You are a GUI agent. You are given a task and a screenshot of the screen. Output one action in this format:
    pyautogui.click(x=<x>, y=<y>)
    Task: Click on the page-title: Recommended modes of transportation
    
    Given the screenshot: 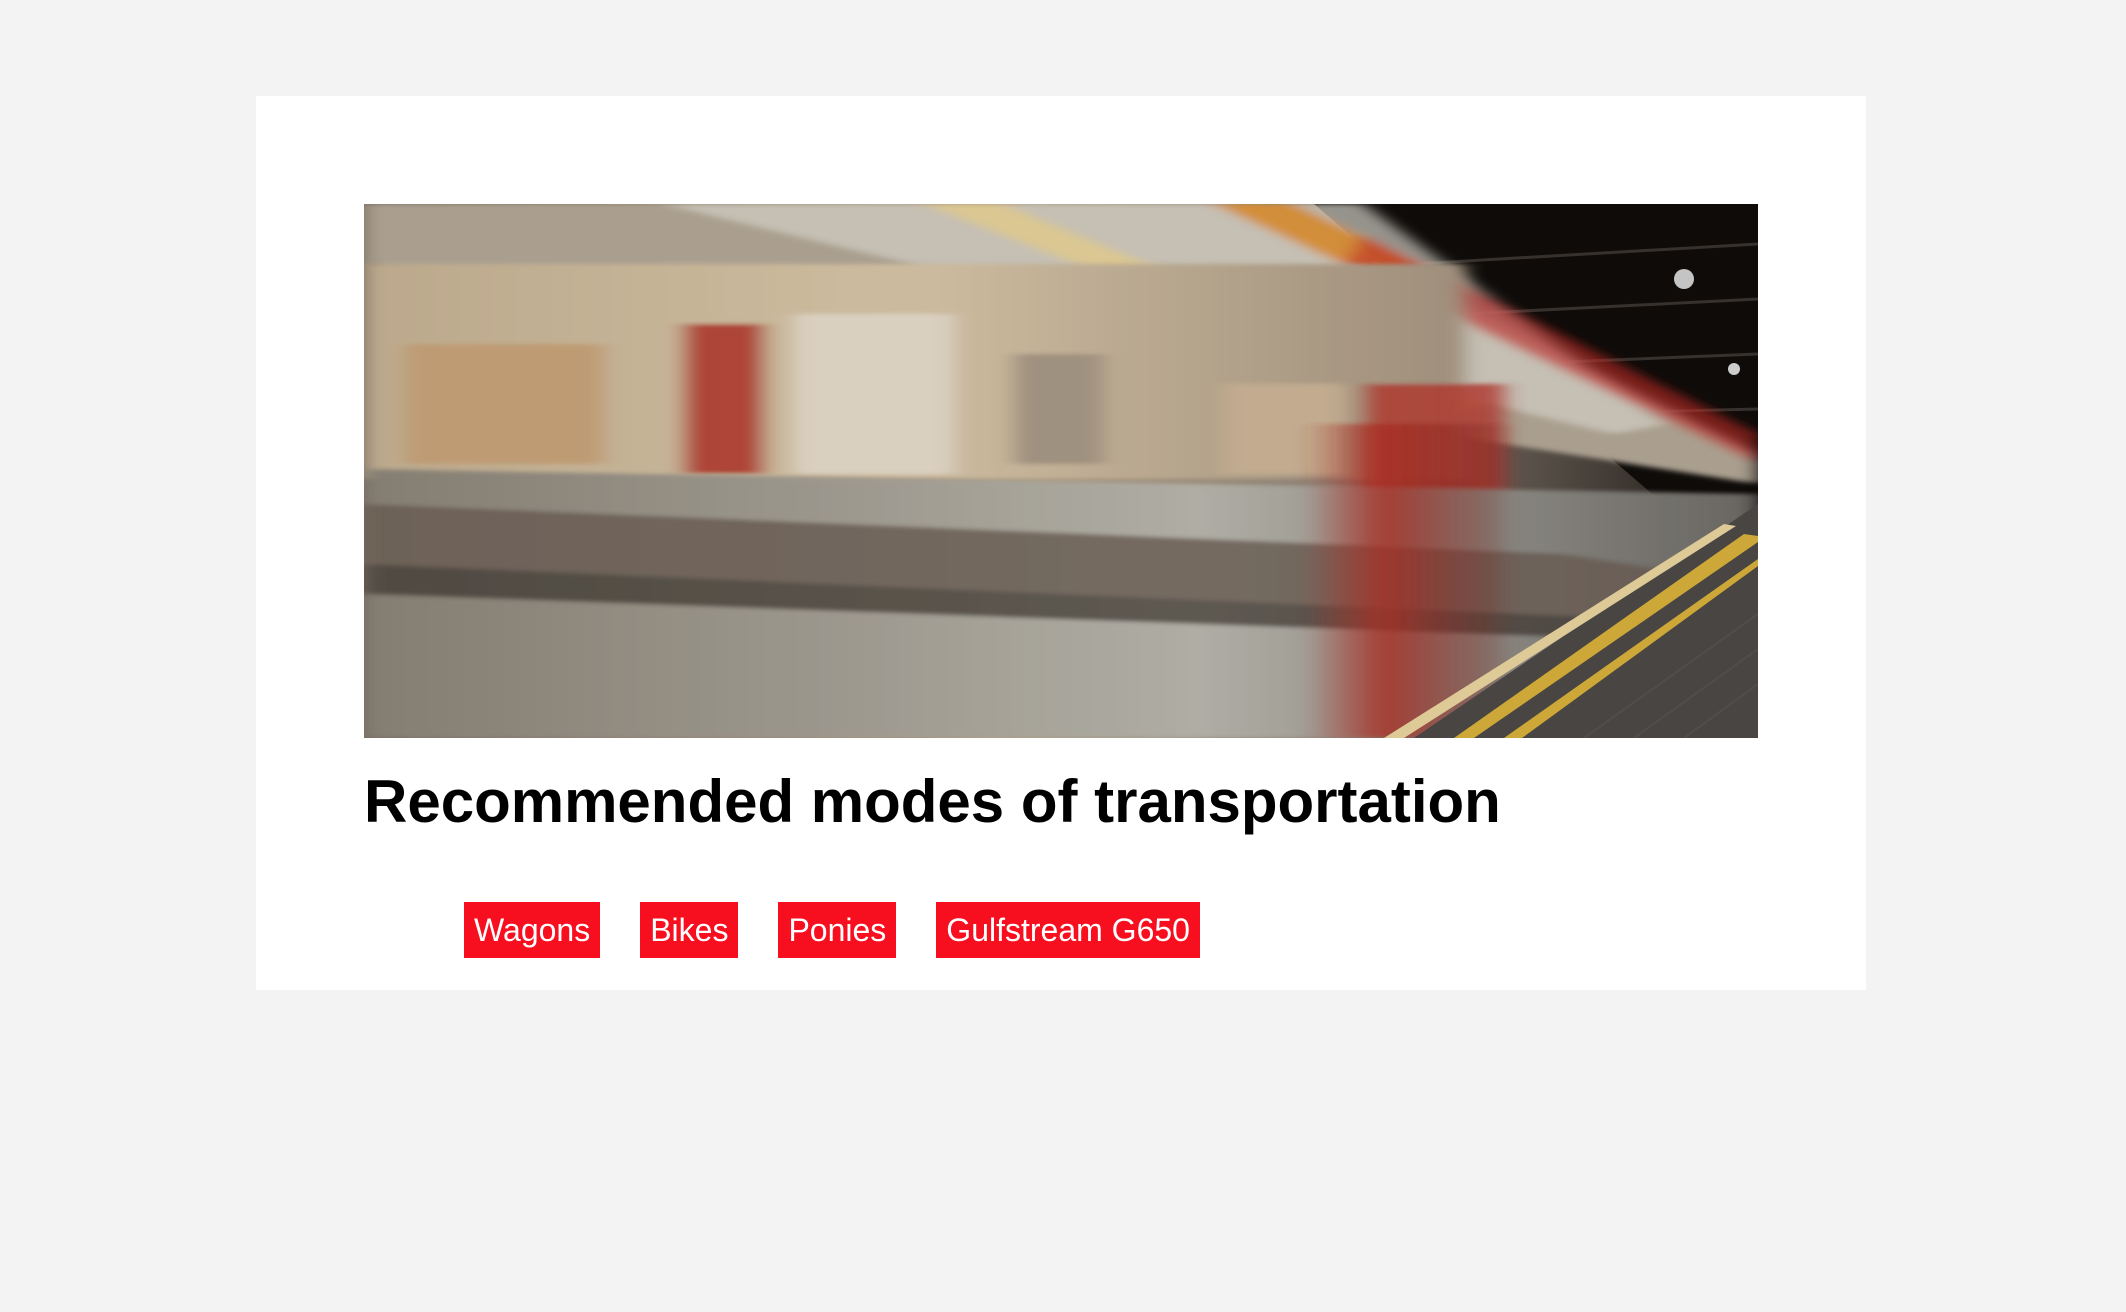 What is the action you would take?
    pyautogui.click(x=932, y=801)
    